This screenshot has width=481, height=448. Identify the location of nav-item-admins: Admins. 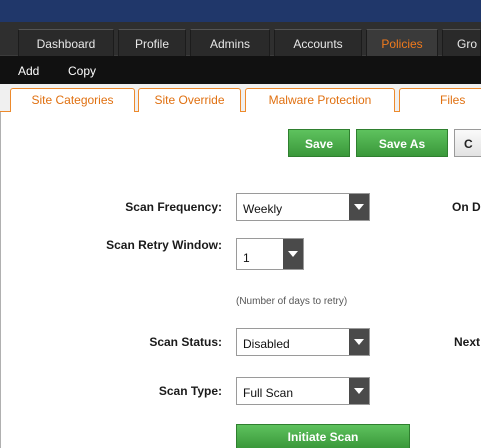
(230, 42).